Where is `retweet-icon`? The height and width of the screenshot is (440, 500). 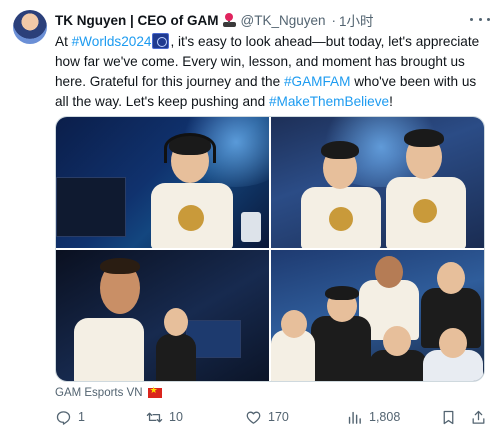
retweet-icon is located at coordinates (154, 417).